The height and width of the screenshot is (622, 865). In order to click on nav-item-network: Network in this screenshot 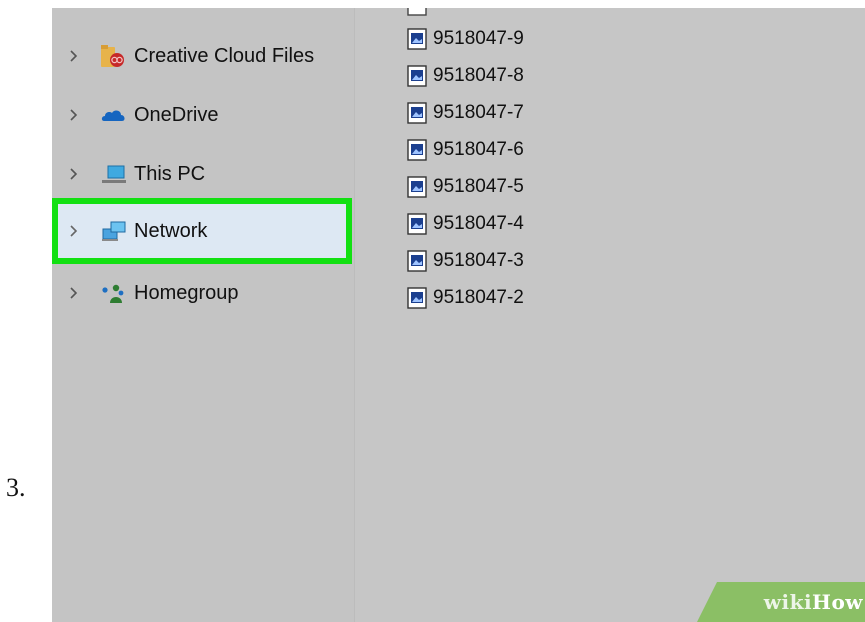, I will do `click(202, 231)`.